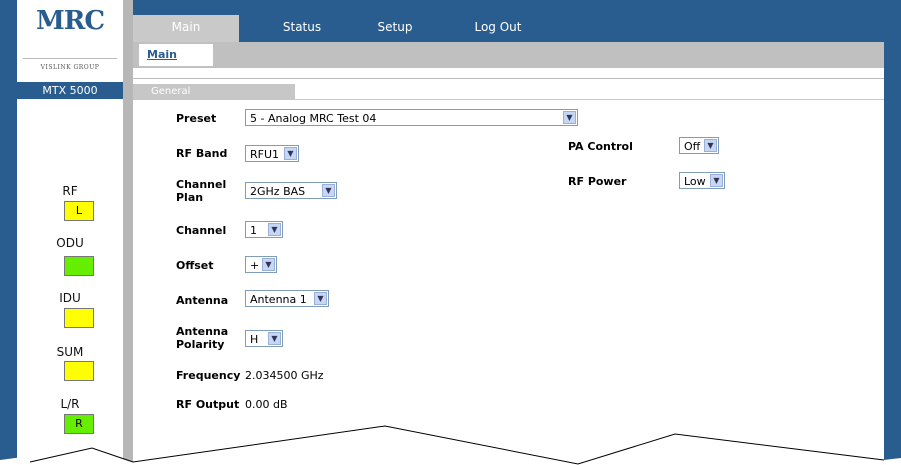  What do you see at coordinates (695, 181) in the screenshot?
I see `rf-power-value: Low` at bounding box center [695, 181].